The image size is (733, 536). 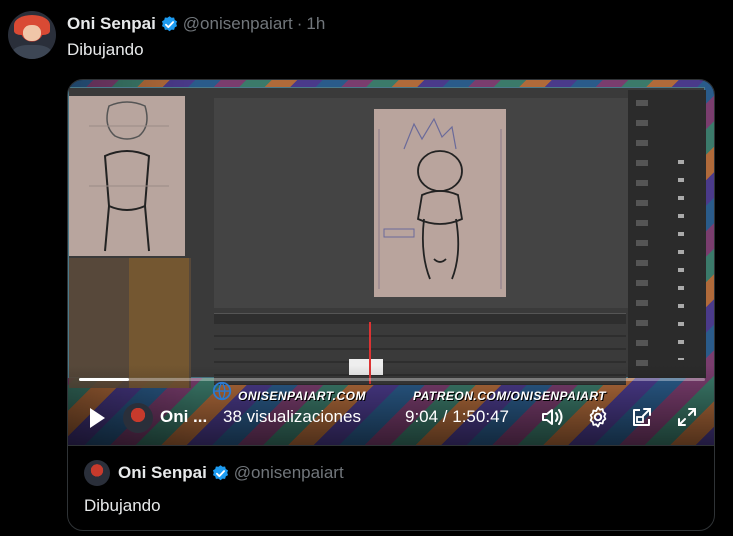 I want to click on quoted-tweet-text: Dibujando, so click(x=122, y=505).